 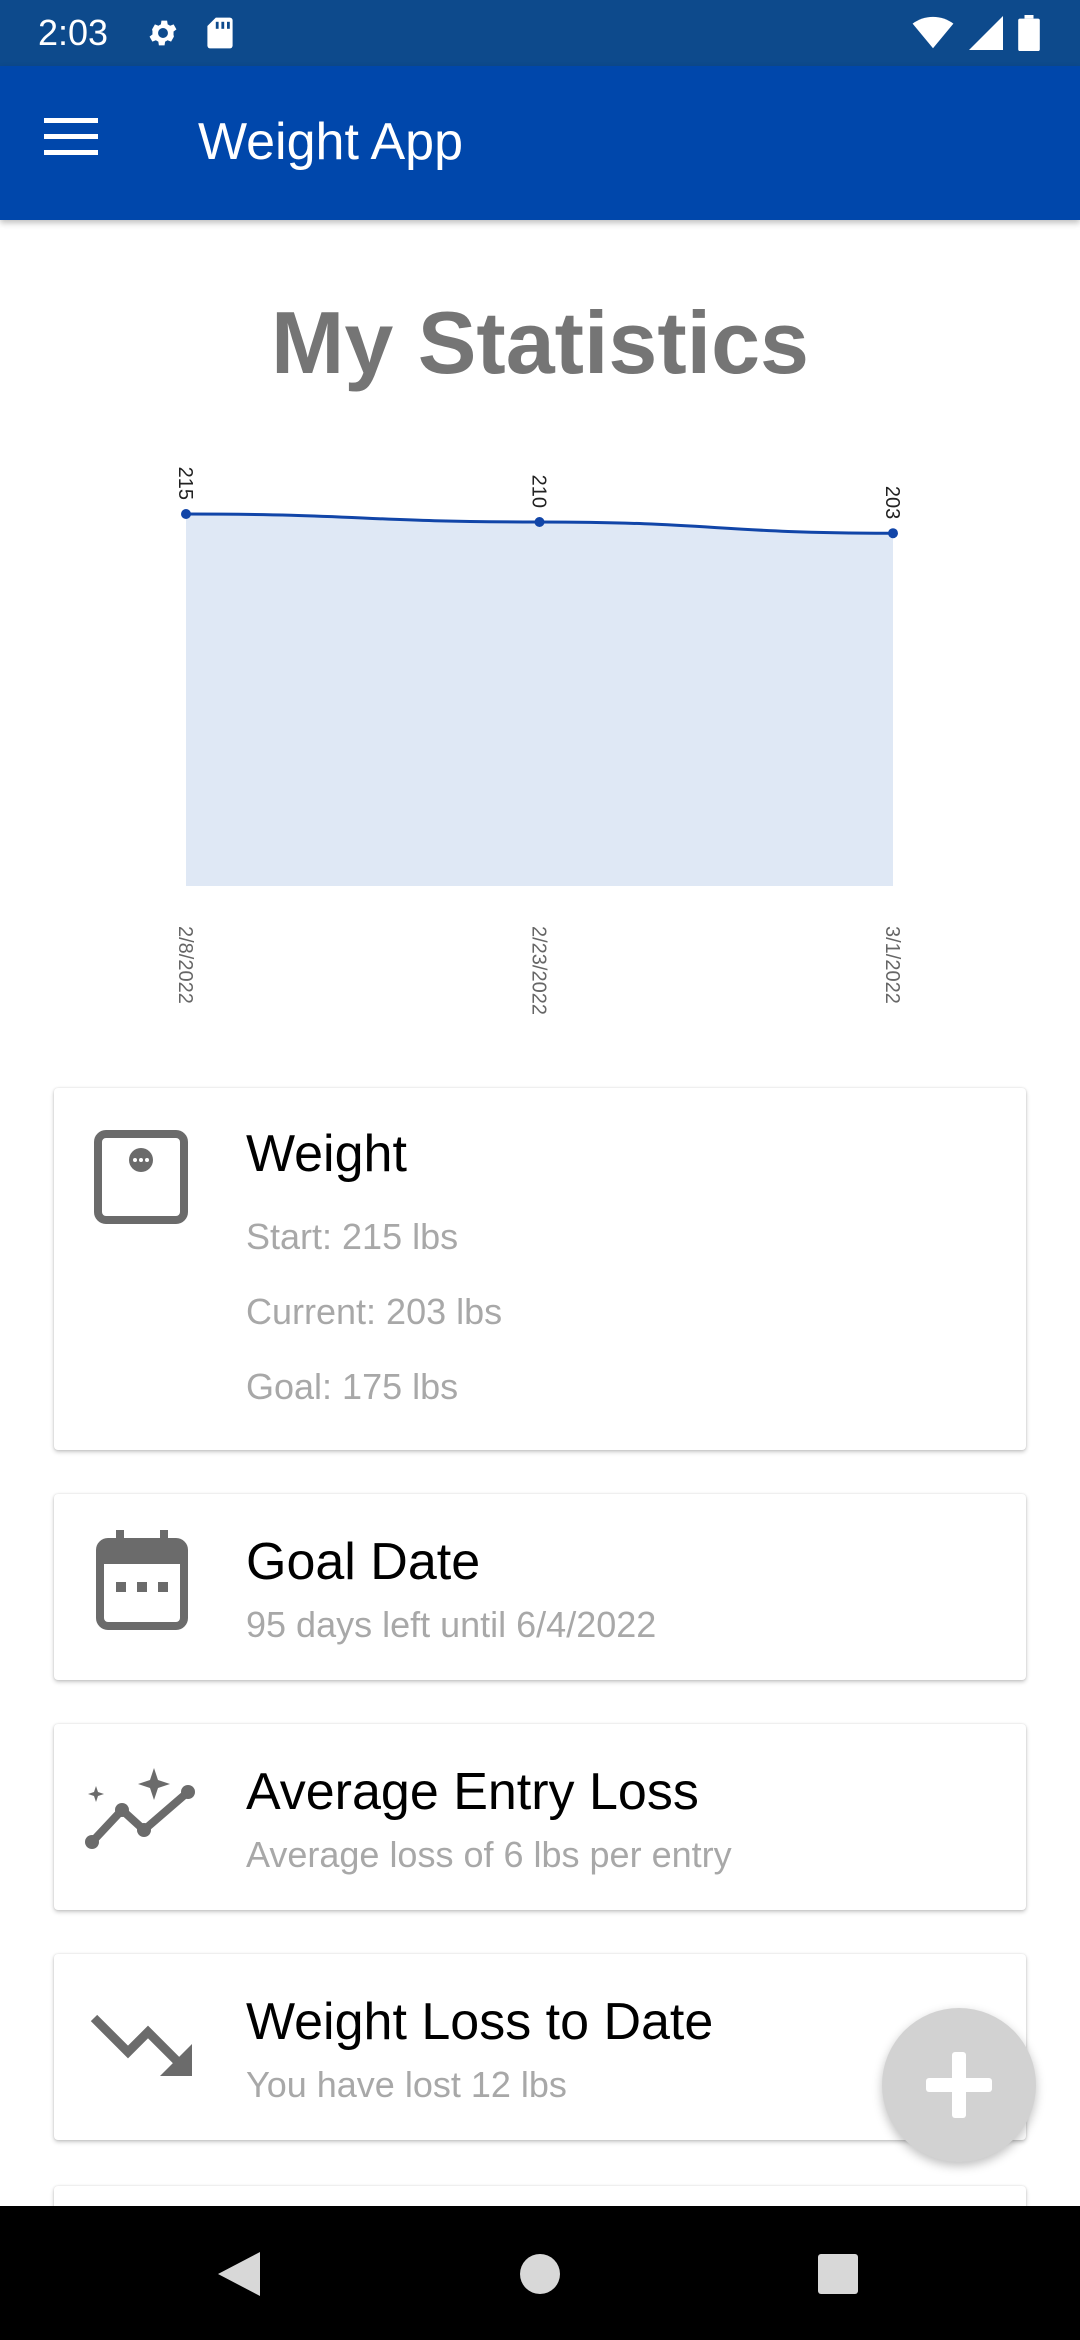 What do you see at coordinates (540, 143) in the screenshot?
I see `app-bar: Weight App` at bounding box center [540, 143].